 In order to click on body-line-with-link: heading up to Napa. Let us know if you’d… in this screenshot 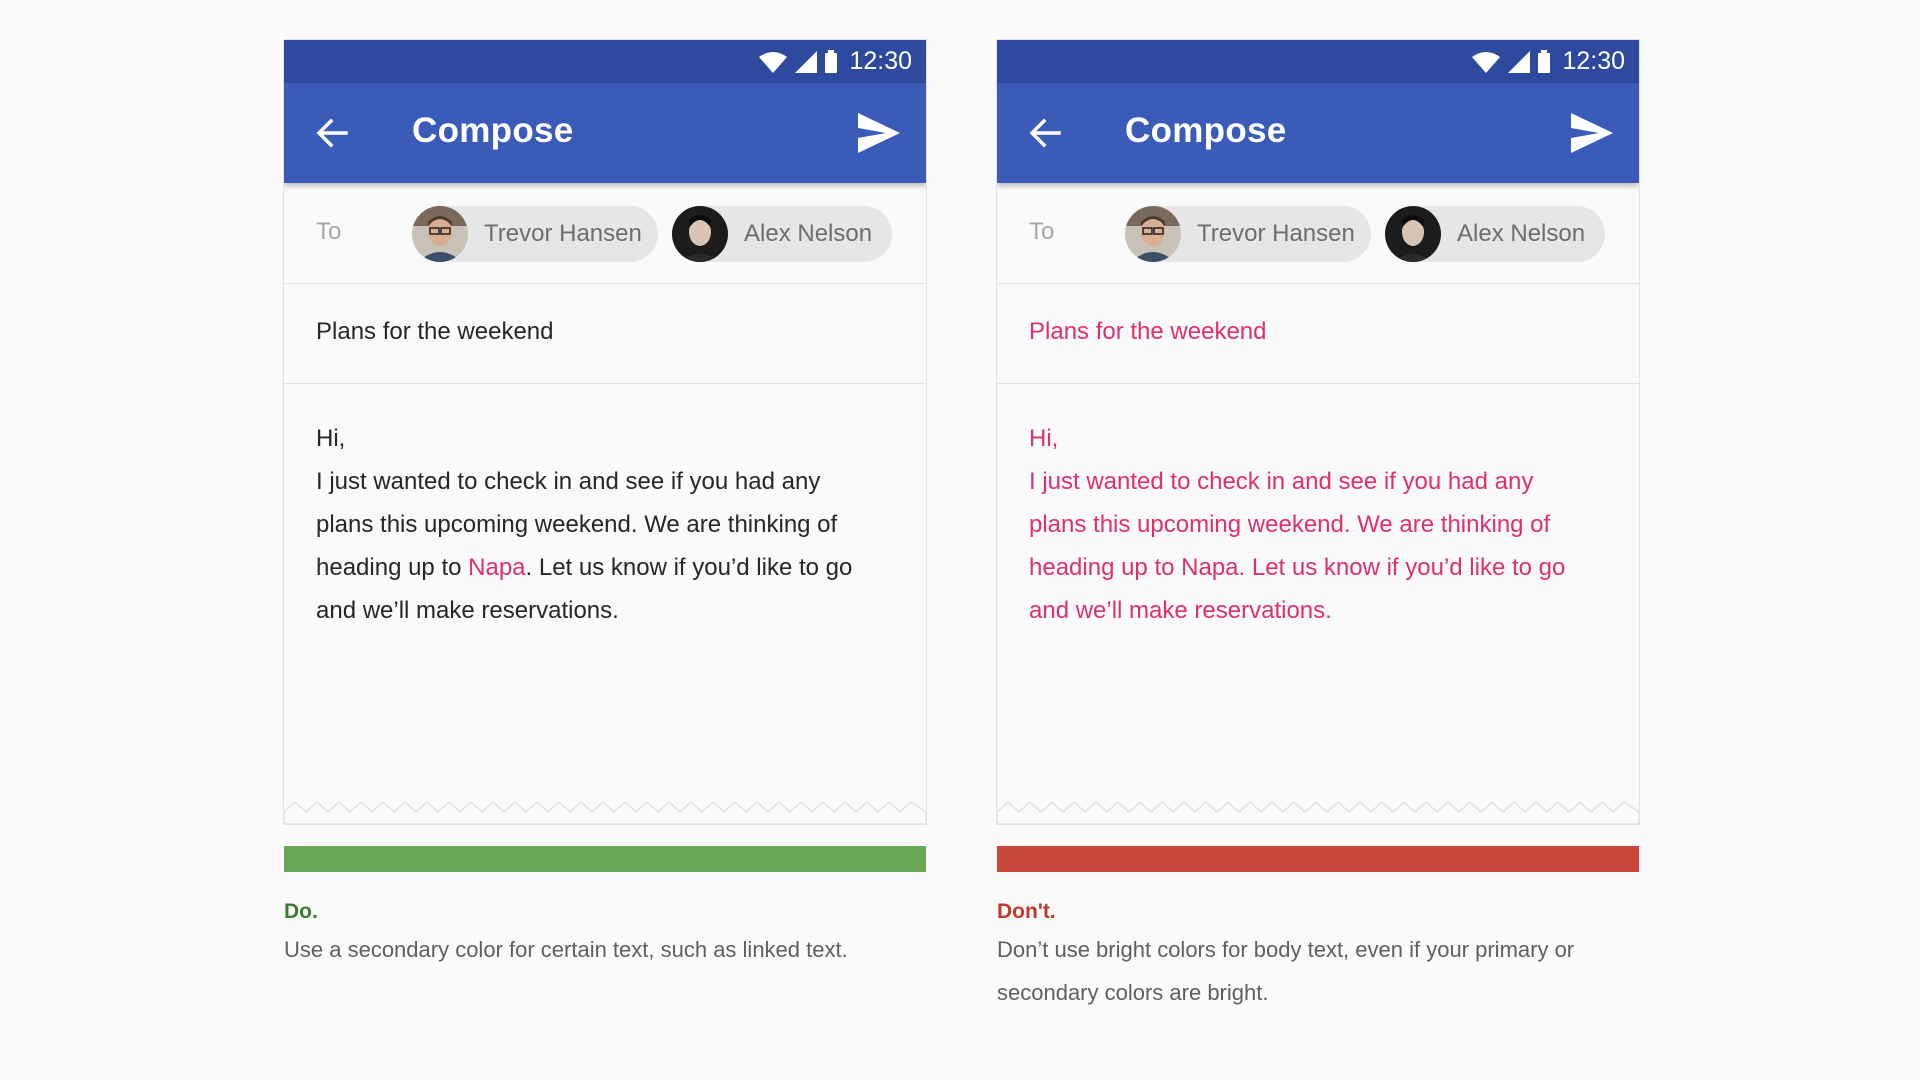, I will do `click(605, 567)`.